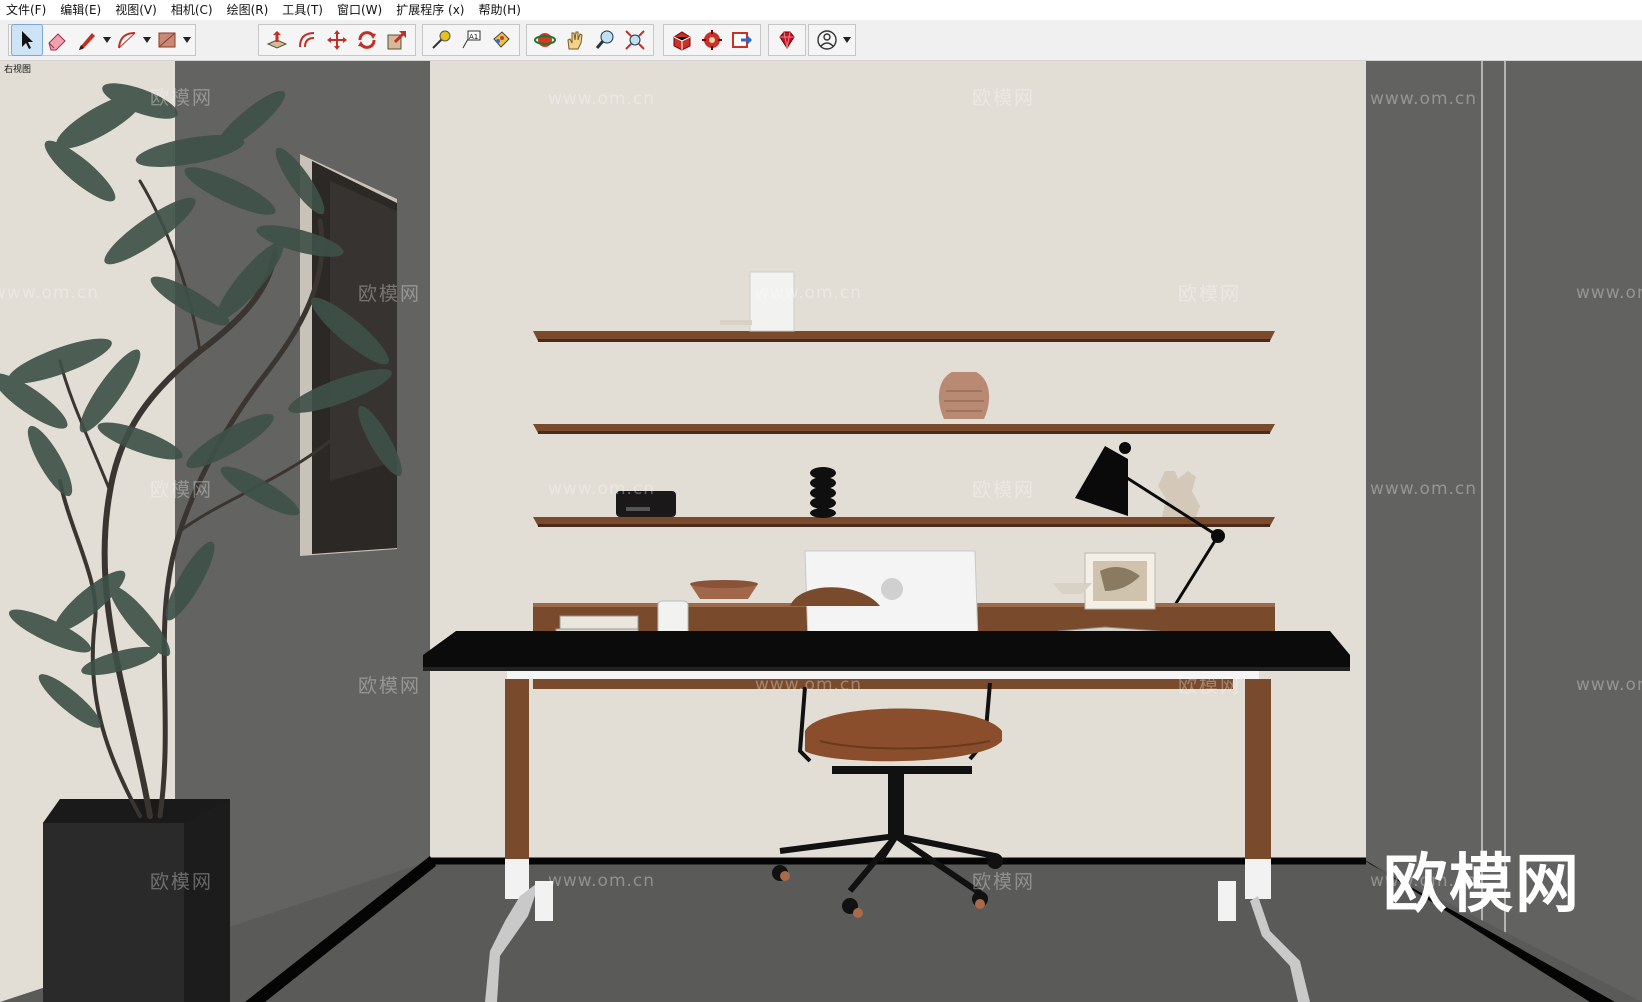  What do you see at coordinates (673, 618) in the screenshot?
I see `mug` at bounding box center [673, 618].